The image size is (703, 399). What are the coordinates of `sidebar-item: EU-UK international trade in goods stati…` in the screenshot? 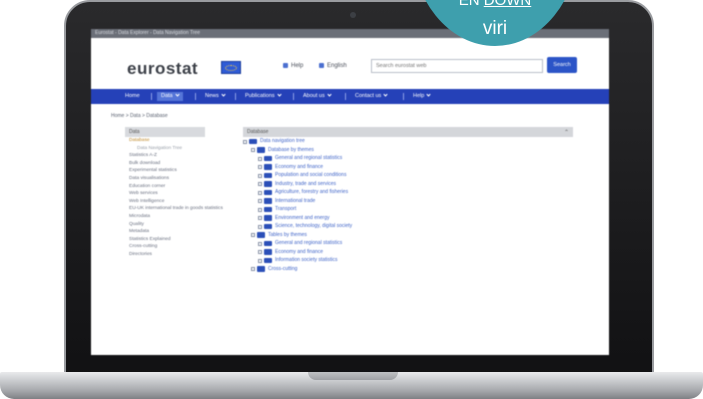 It's located at (174, 209).